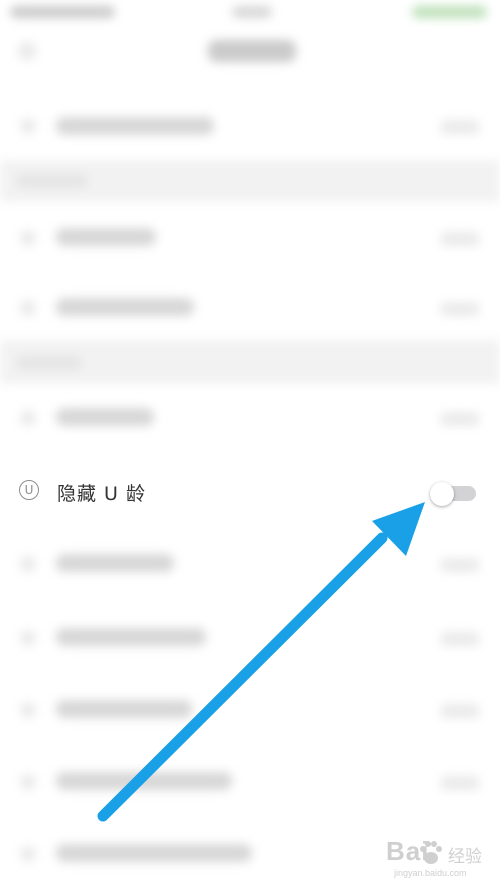 This screenshot has width=500, height=890. What do you see at coordinates (398, 529) in the screenshot?
I see `arrow-head` at bounding box center [398, 529].